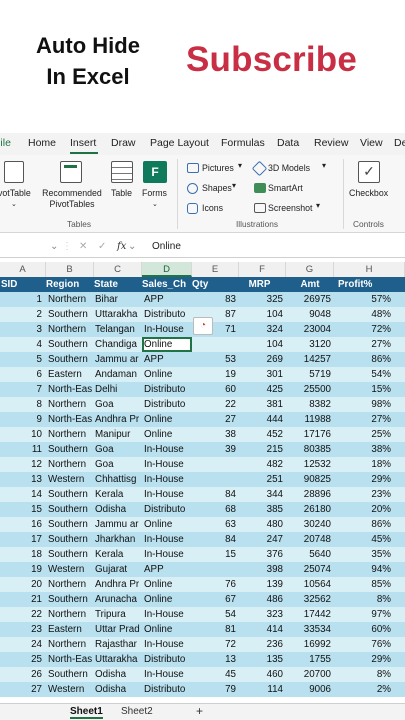  I want to click on header-sales-channel: Sales_Ch, so click(167, 284).